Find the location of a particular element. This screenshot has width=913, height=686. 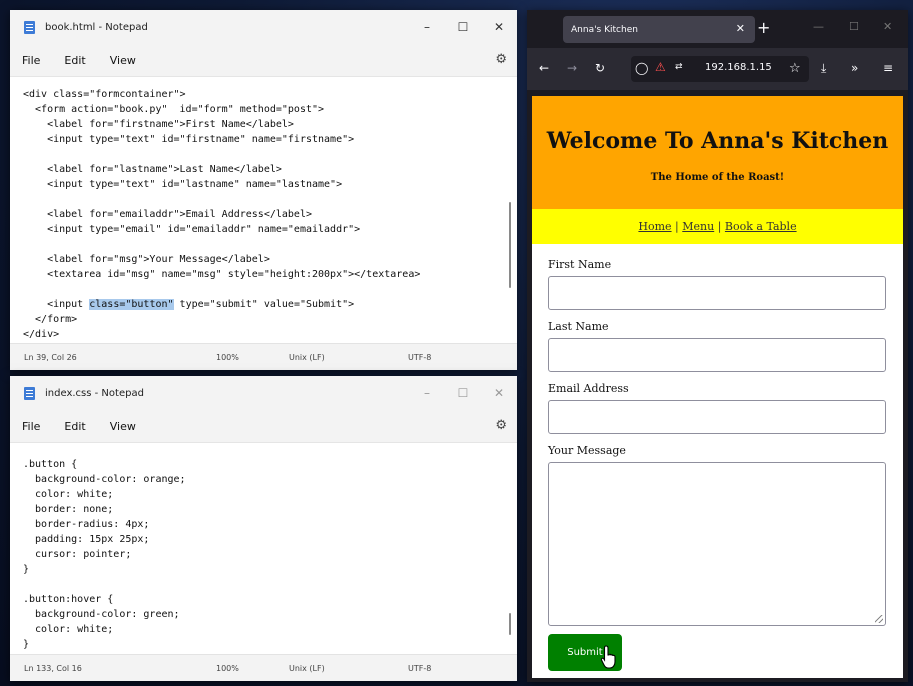

code-line: .button { is located at coordinates (270, 464).